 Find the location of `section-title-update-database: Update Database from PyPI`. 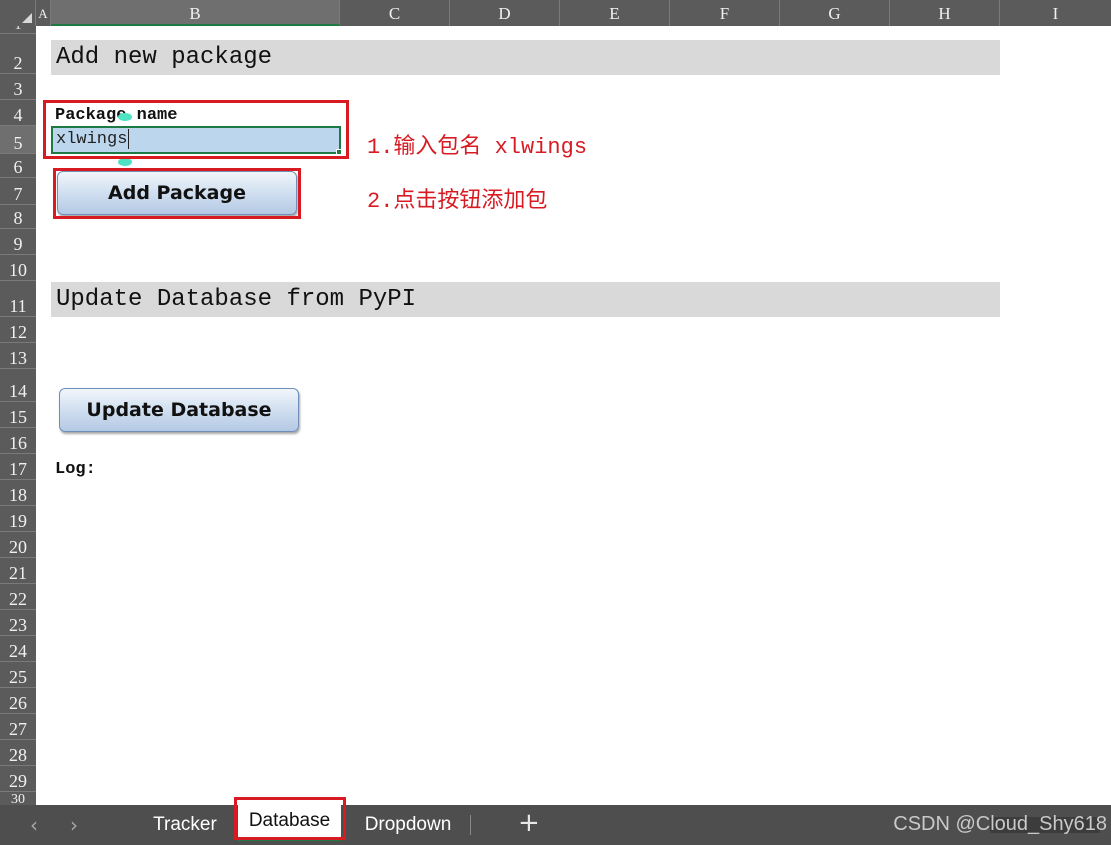

section-title-update-database: Update Database from PyPI is located at coordinates (525, 299).